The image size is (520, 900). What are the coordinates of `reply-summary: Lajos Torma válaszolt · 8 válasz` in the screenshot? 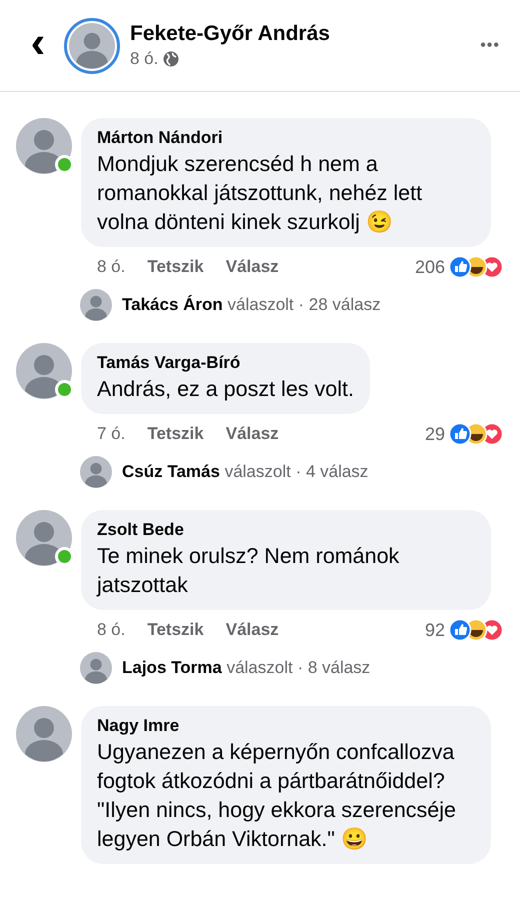 It's located at (246, 668).